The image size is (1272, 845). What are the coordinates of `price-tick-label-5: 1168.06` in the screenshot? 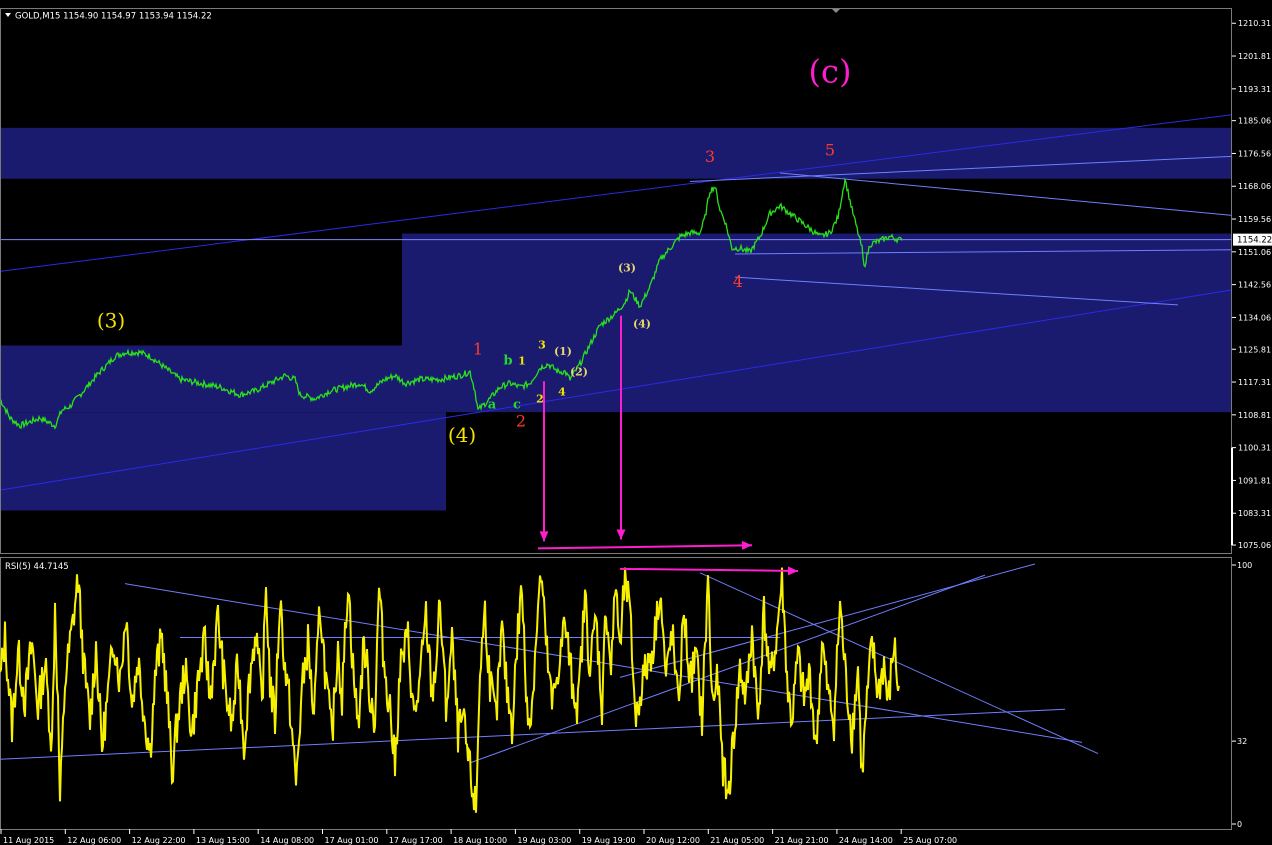 It's located at (1254, 186).